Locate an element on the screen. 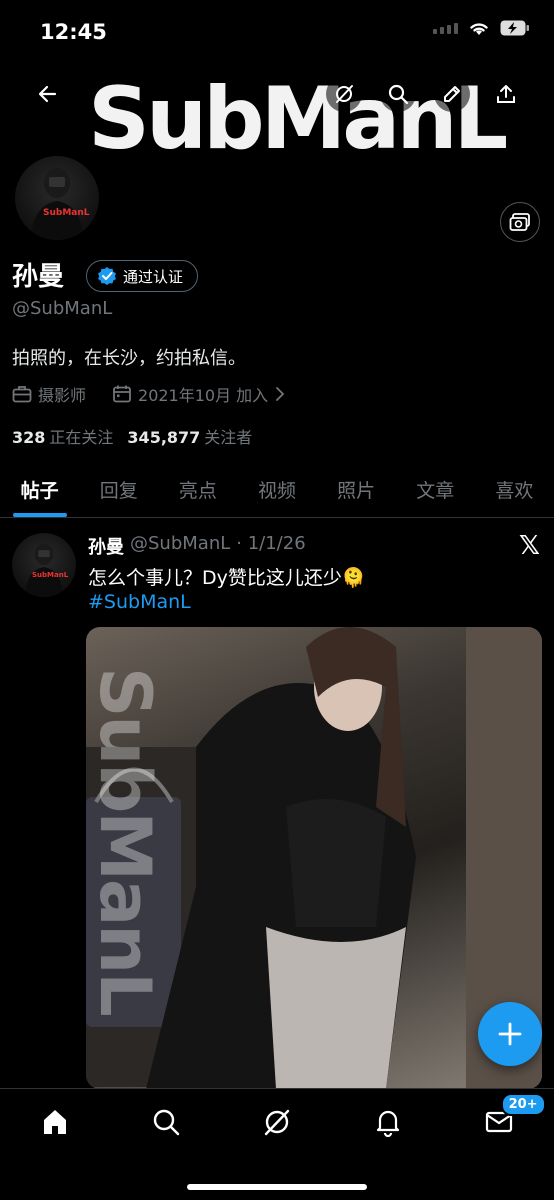 This screenshot has width=554, height=1200. chevron-right-icon is located at coordinates (280, 394).